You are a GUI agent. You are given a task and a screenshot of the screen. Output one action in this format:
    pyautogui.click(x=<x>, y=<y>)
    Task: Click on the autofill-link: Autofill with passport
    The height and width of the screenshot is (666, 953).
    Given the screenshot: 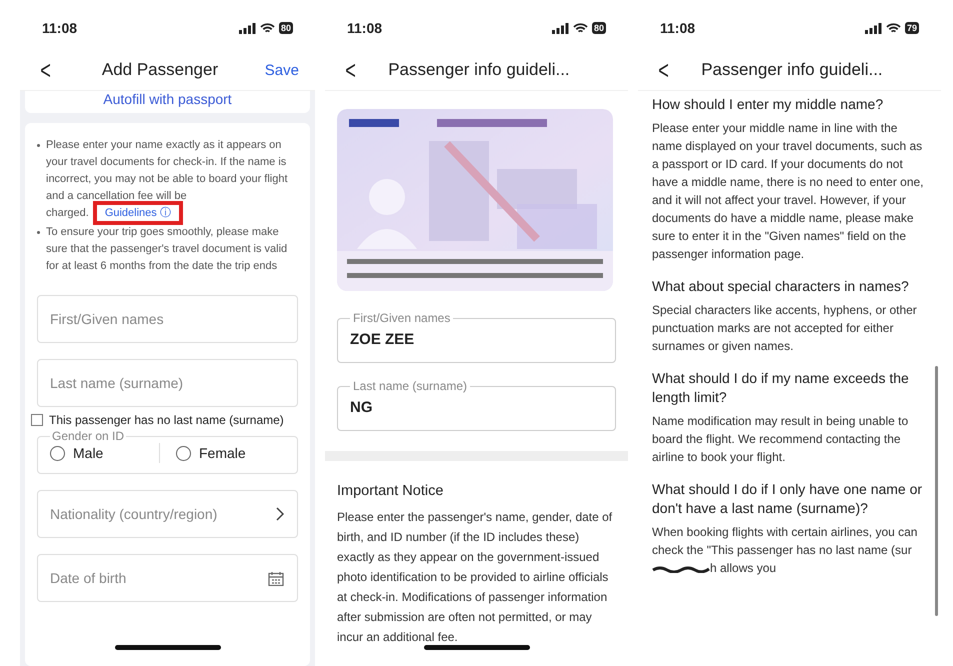 What is the action you would take?
    pyautogui.click(x=167, y=102)
    